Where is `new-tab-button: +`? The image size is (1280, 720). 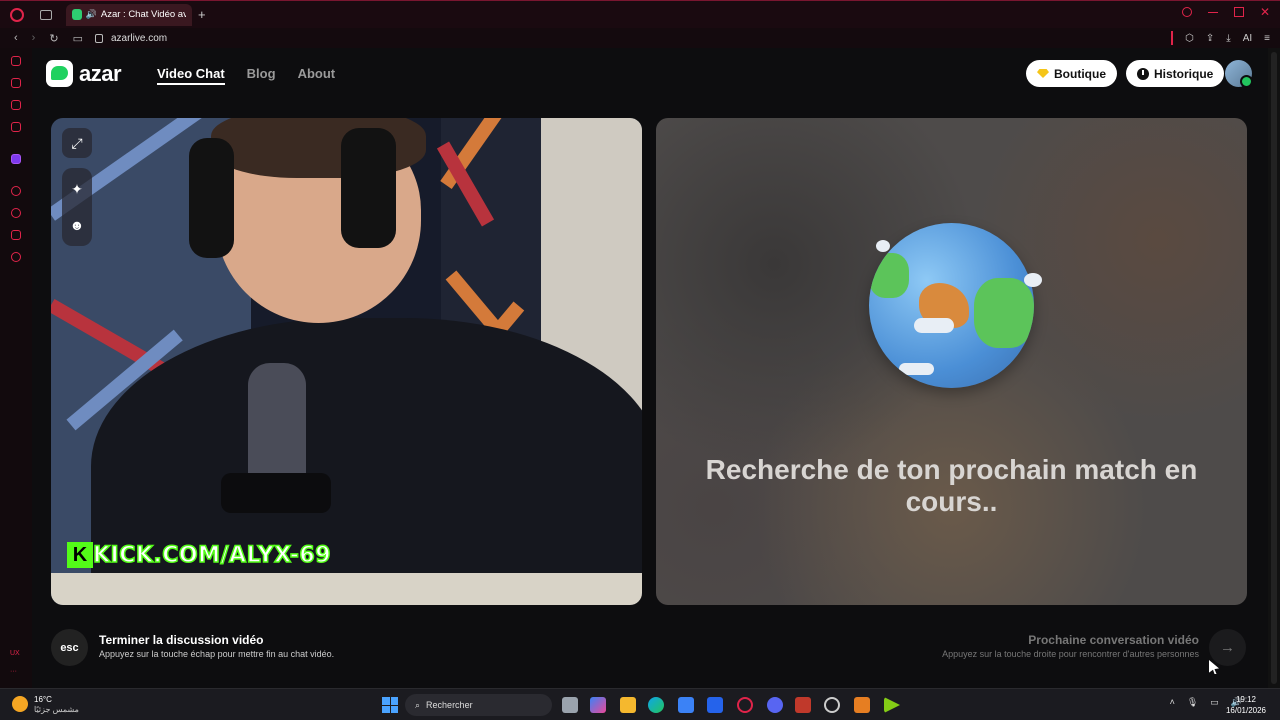
new-tab-button: + is located at coordinates (202, 14).